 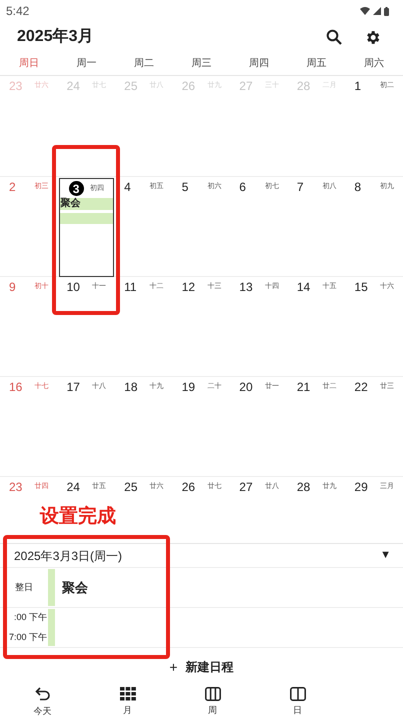 What do you see at coordinates (361, 287) in the screenshot?
I see `day-number: 15` at bounding box center [361, 287].